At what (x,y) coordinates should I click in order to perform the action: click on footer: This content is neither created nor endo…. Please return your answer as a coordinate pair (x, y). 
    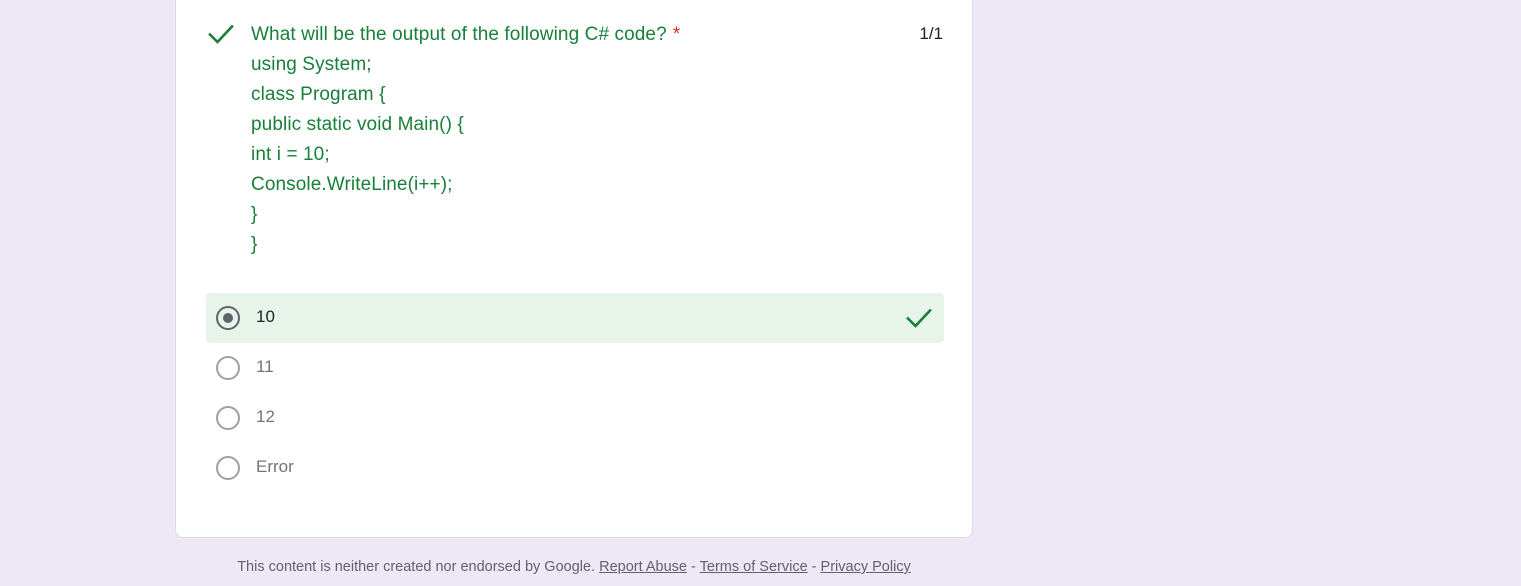
    Looking at the image, I should click on (574, 567).